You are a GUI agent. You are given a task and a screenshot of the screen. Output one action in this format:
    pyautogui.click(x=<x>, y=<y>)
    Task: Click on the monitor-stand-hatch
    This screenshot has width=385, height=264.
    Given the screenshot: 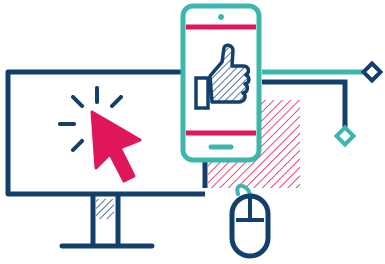 What is the action you would take?
    pyautogui.click(x=105, y=209)
    